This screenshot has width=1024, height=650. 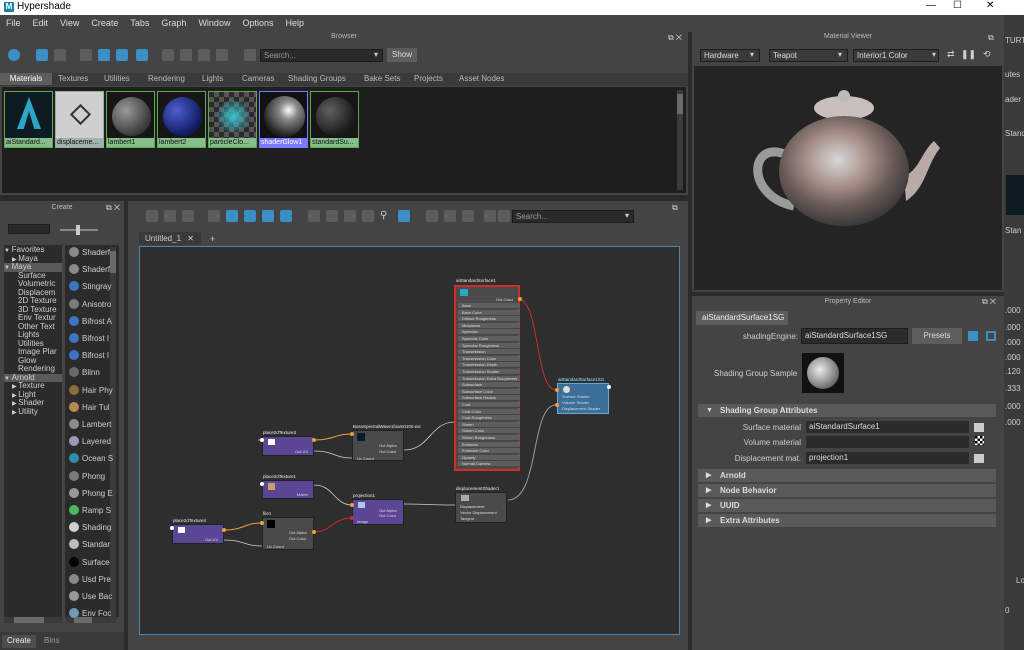 What do you see at coordinates (91, 477) in the screenshot?
I see `node-type-item: Phong` at bounding box center [91, 477].